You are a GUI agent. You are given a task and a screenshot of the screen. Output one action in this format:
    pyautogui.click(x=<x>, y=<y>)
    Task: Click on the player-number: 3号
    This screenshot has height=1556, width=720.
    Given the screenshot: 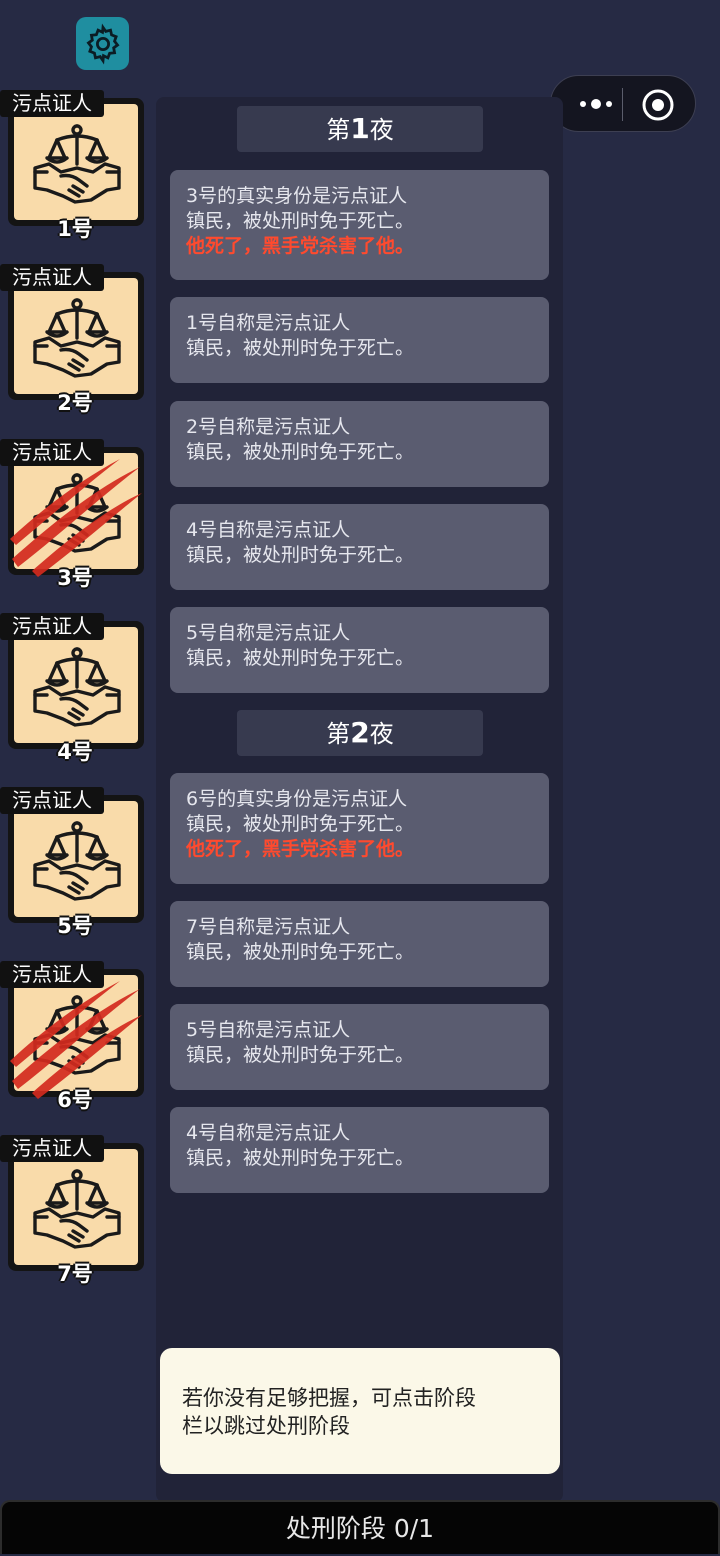 What is the action you would take?
    pyautogui.click(x=75, y=578)
    